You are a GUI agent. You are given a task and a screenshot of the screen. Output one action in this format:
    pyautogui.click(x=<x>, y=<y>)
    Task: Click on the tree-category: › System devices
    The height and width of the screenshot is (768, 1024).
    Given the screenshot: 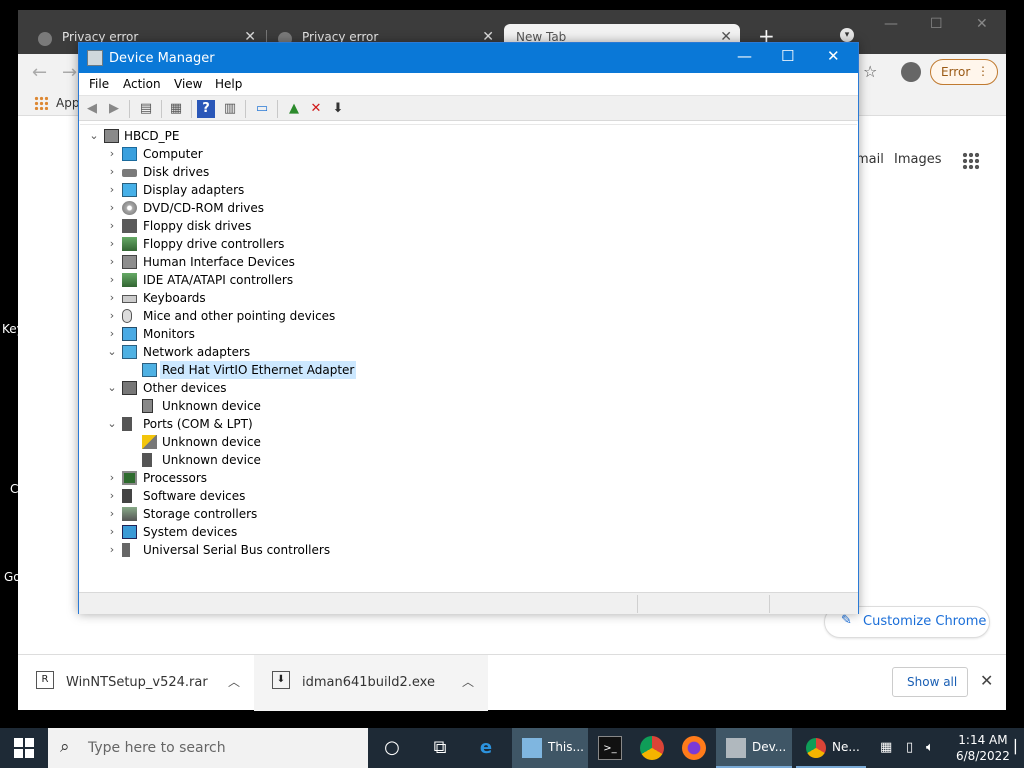 What is the action you would take?
    pyautogui.click(x=240, y=532)
    